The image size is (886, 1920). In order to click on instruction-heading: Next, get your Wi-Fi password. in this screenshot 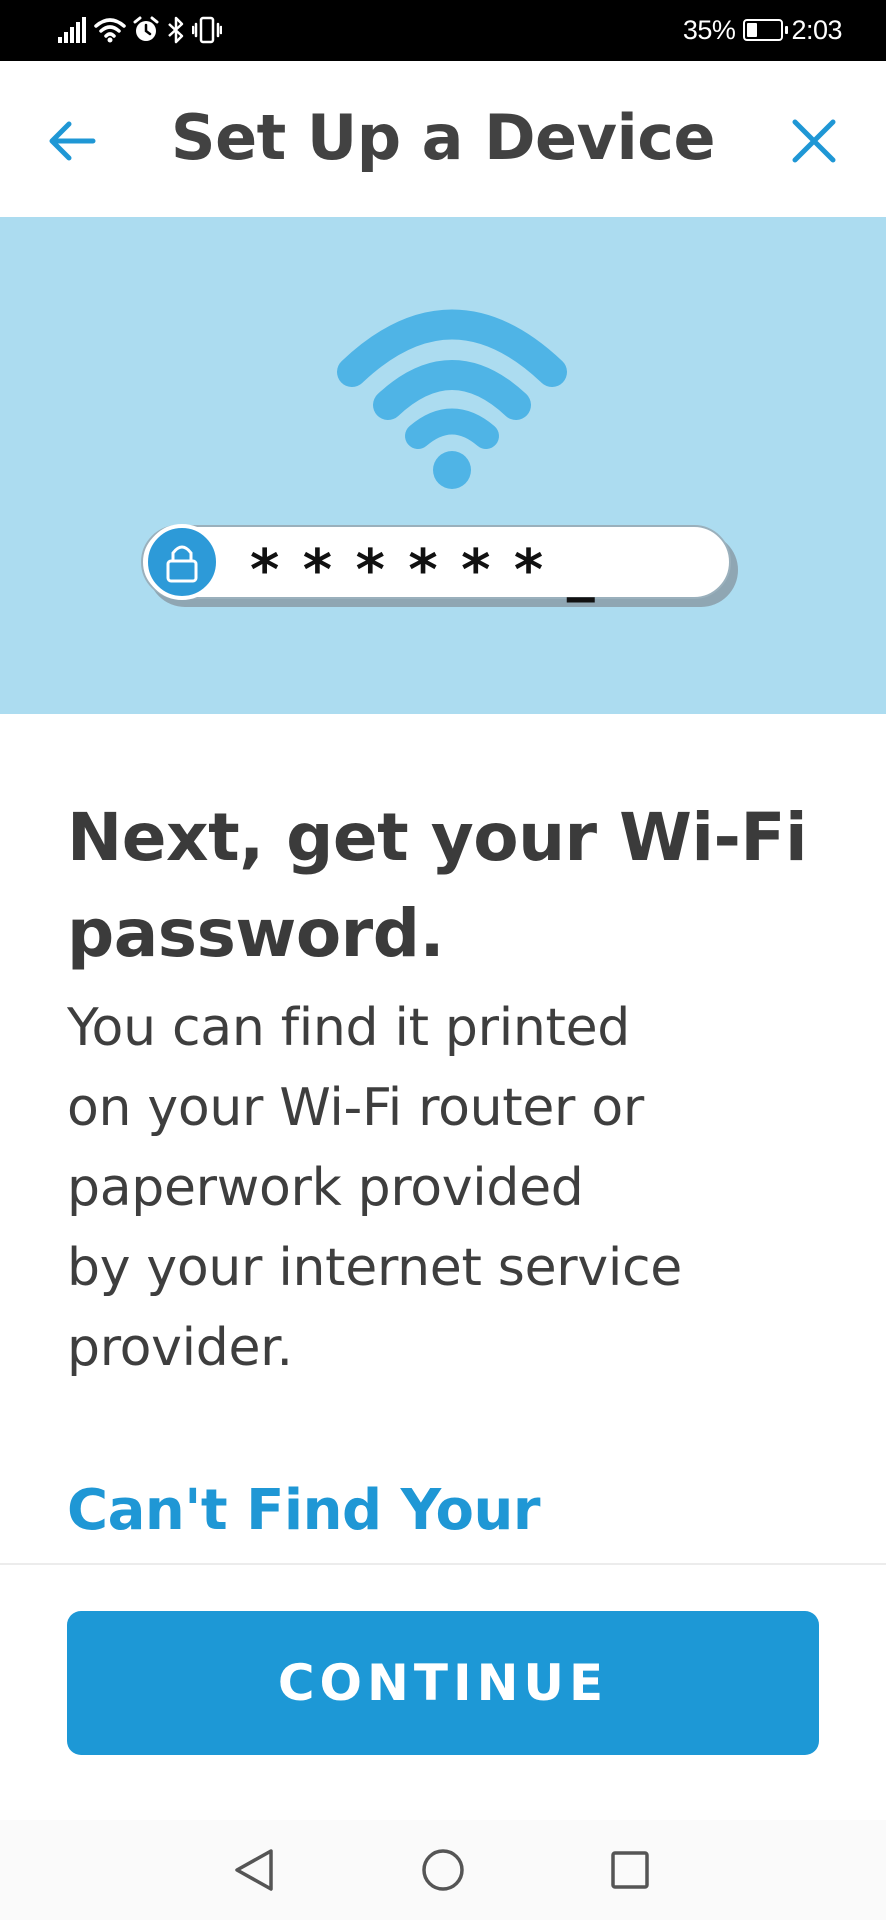, I will do `click(447, 886)`.